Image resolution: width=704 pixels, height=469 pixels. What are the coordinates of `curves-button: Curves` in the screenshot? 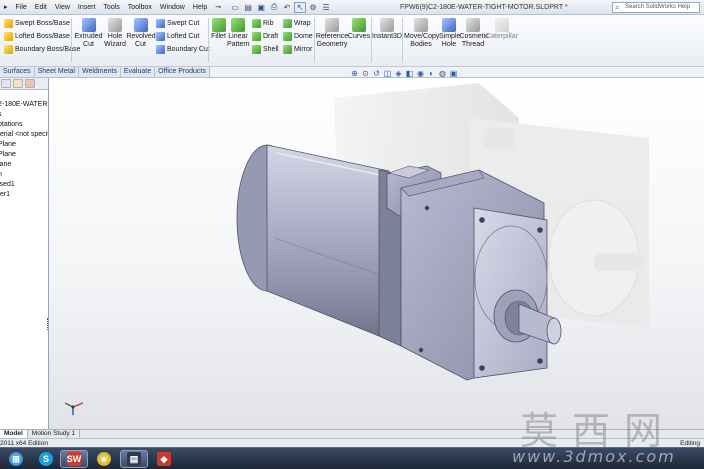 It's located at (359, 28).